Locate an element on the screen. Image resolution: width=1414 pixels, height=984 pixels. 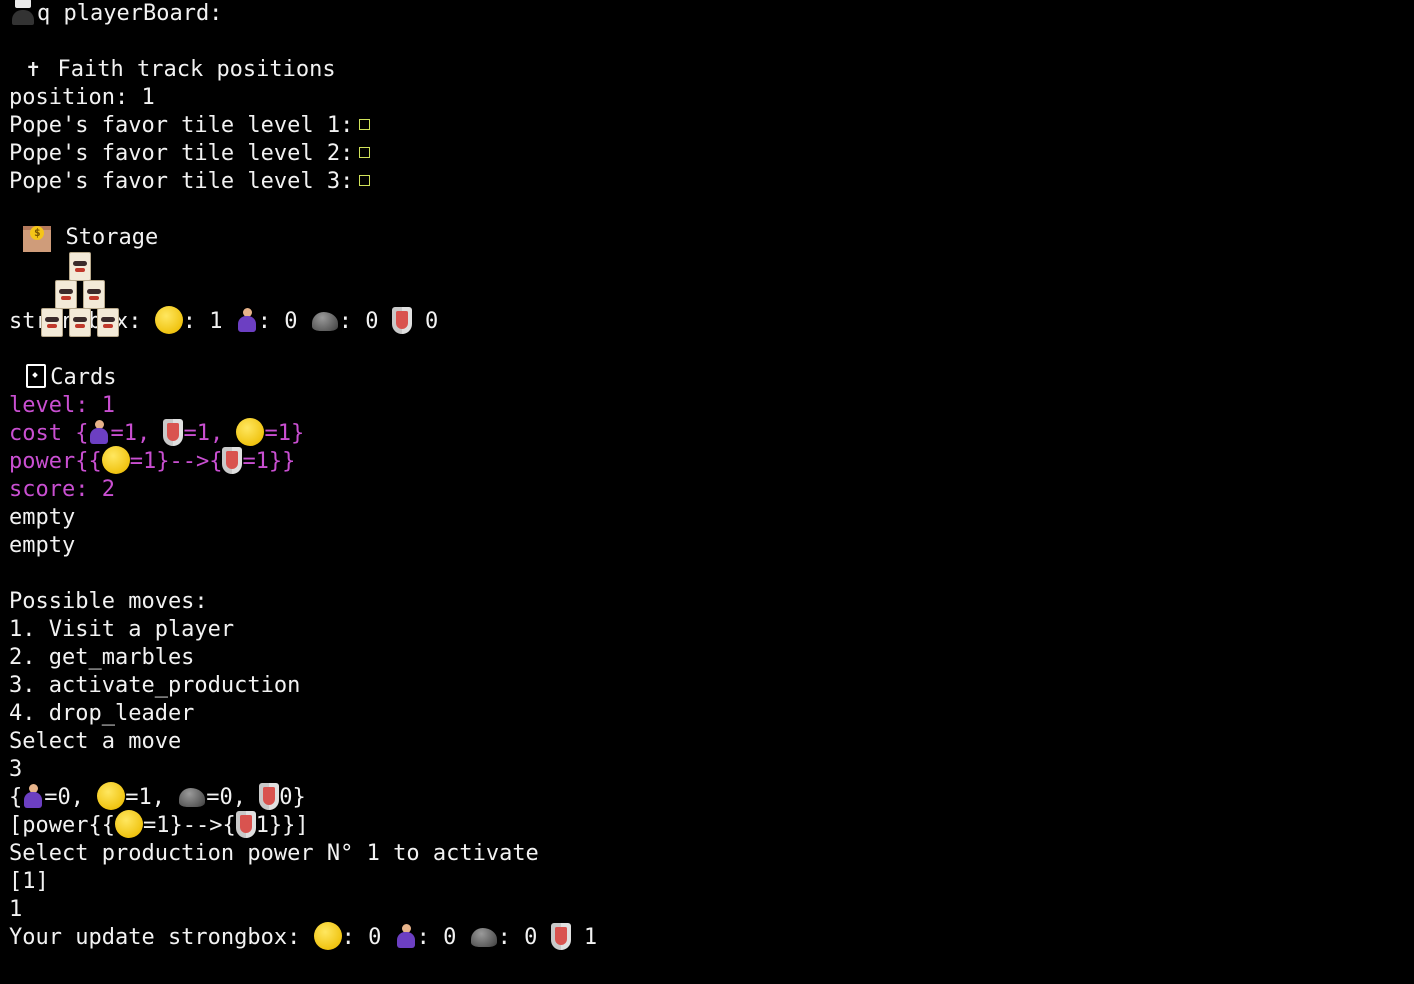
move-prompt: Select a move is located at coordinates (95, 741).